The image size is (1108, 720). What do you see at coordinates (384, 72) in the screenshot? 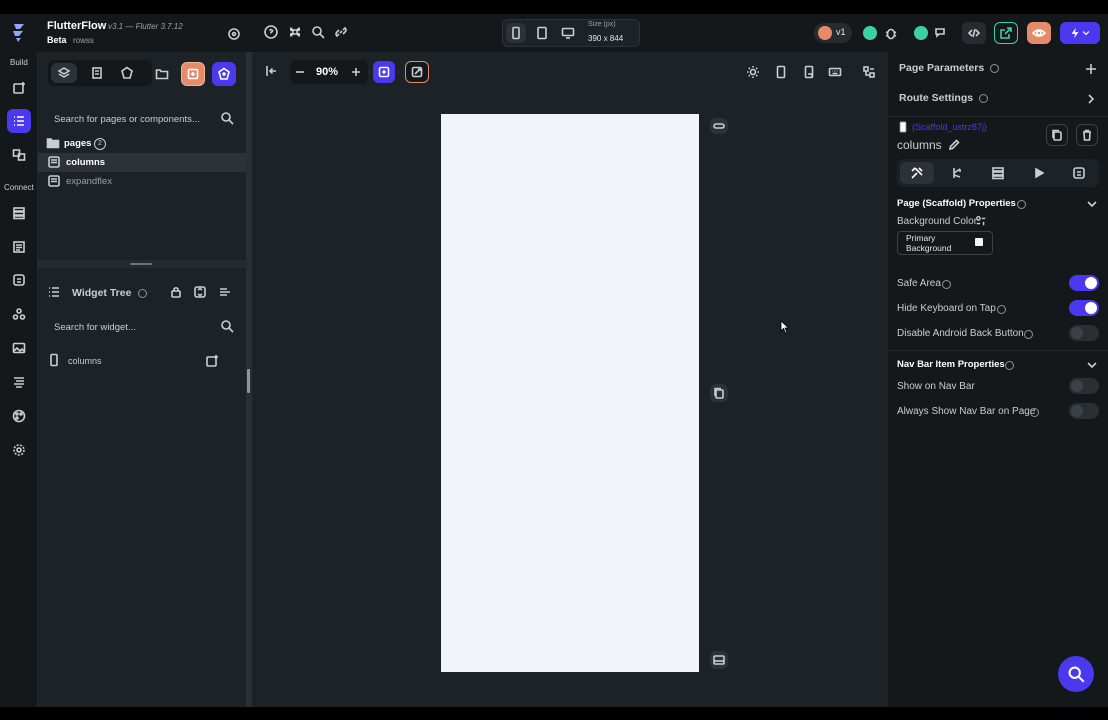
I see `canvas-add-icon` at bounding box center [384, 72].